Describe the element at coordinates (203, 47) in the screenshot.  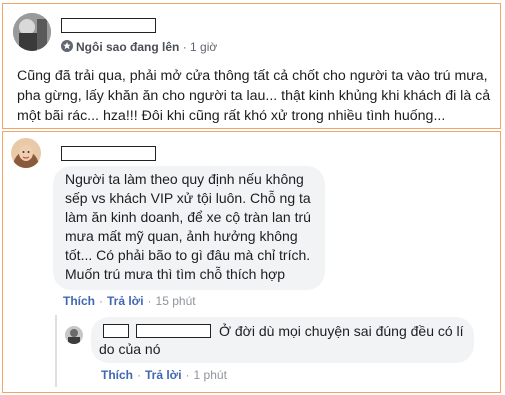
I see `post-time: 1 giờ` at that location.